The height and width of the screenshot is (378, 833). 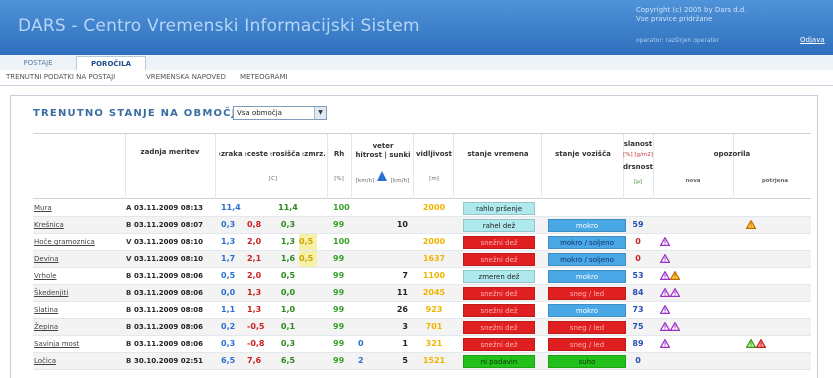 What do you see at coordinates (434, 343) in the screenshot?
I see `visibility-value: 321` at bounding box center [434, 343].